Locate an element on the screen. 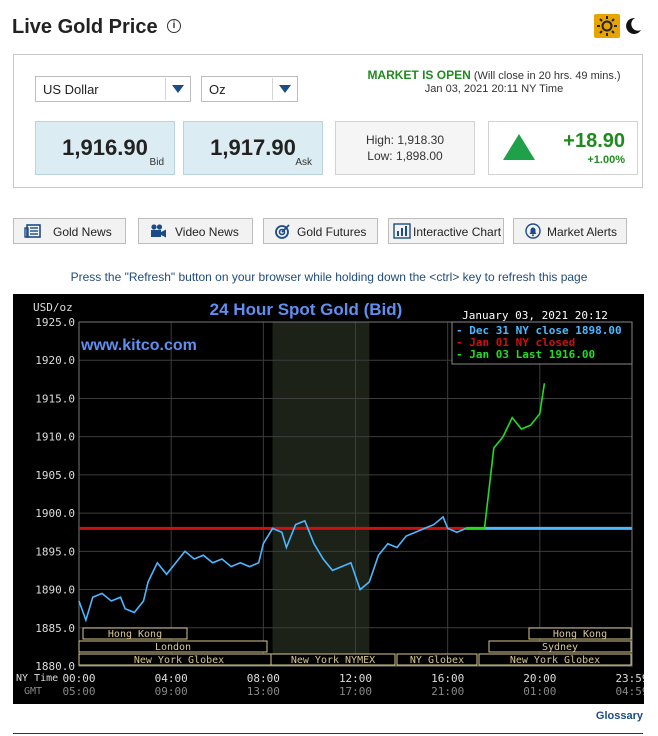  gold-news-button: Gold News is located at coordinates (69, 231).